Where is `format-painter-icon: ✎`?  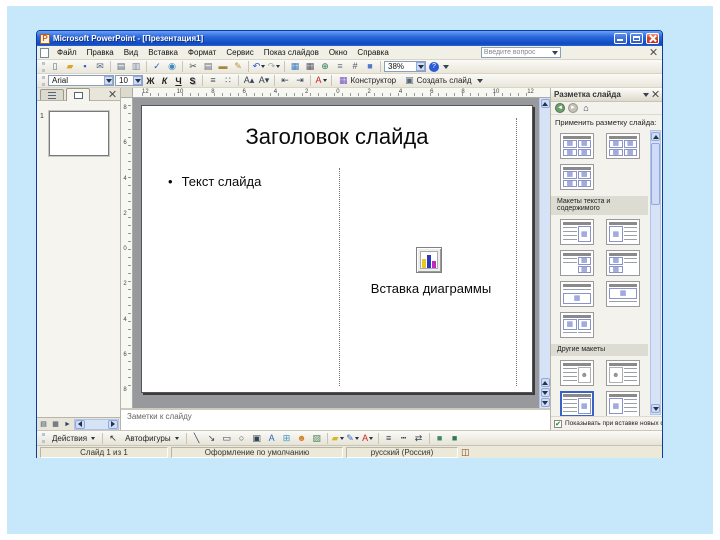
format-painter-icon: ✎ is located at coordinates (238, 66).